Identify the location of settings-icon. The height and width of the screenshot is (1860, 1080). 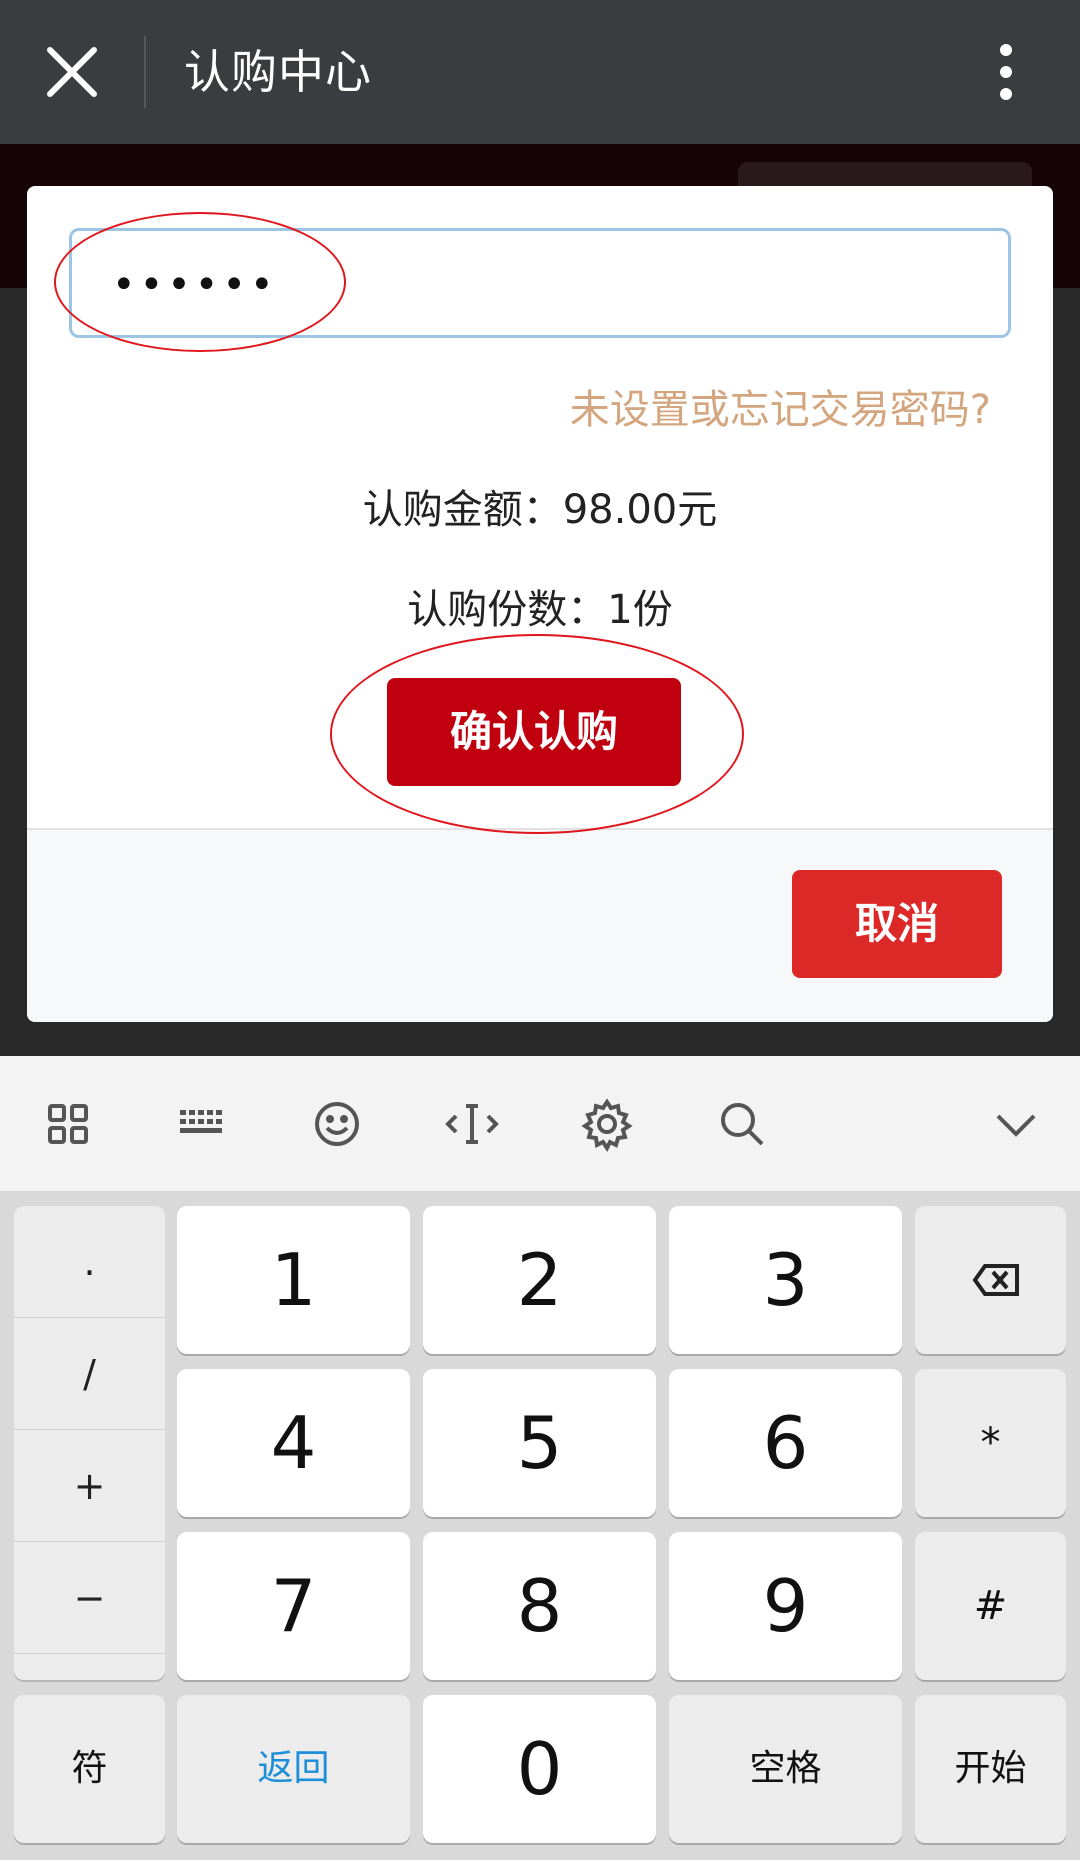
(607, 1124).